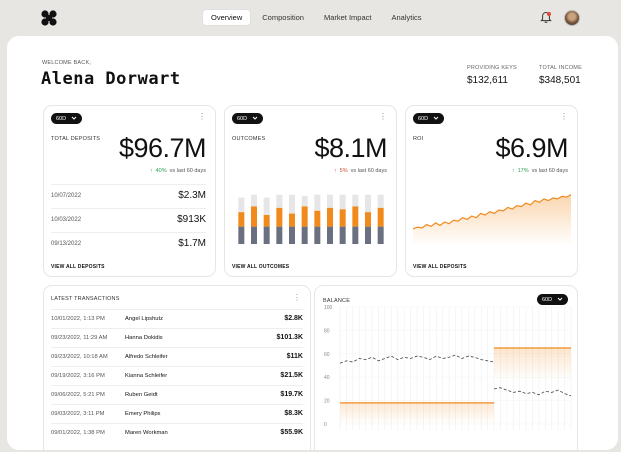 This screenshot has height=452, width=621. I want to click on transaction-row: 09/01/2022, 1:38 PM Maren Workman $55.9K, so click(177, 432).